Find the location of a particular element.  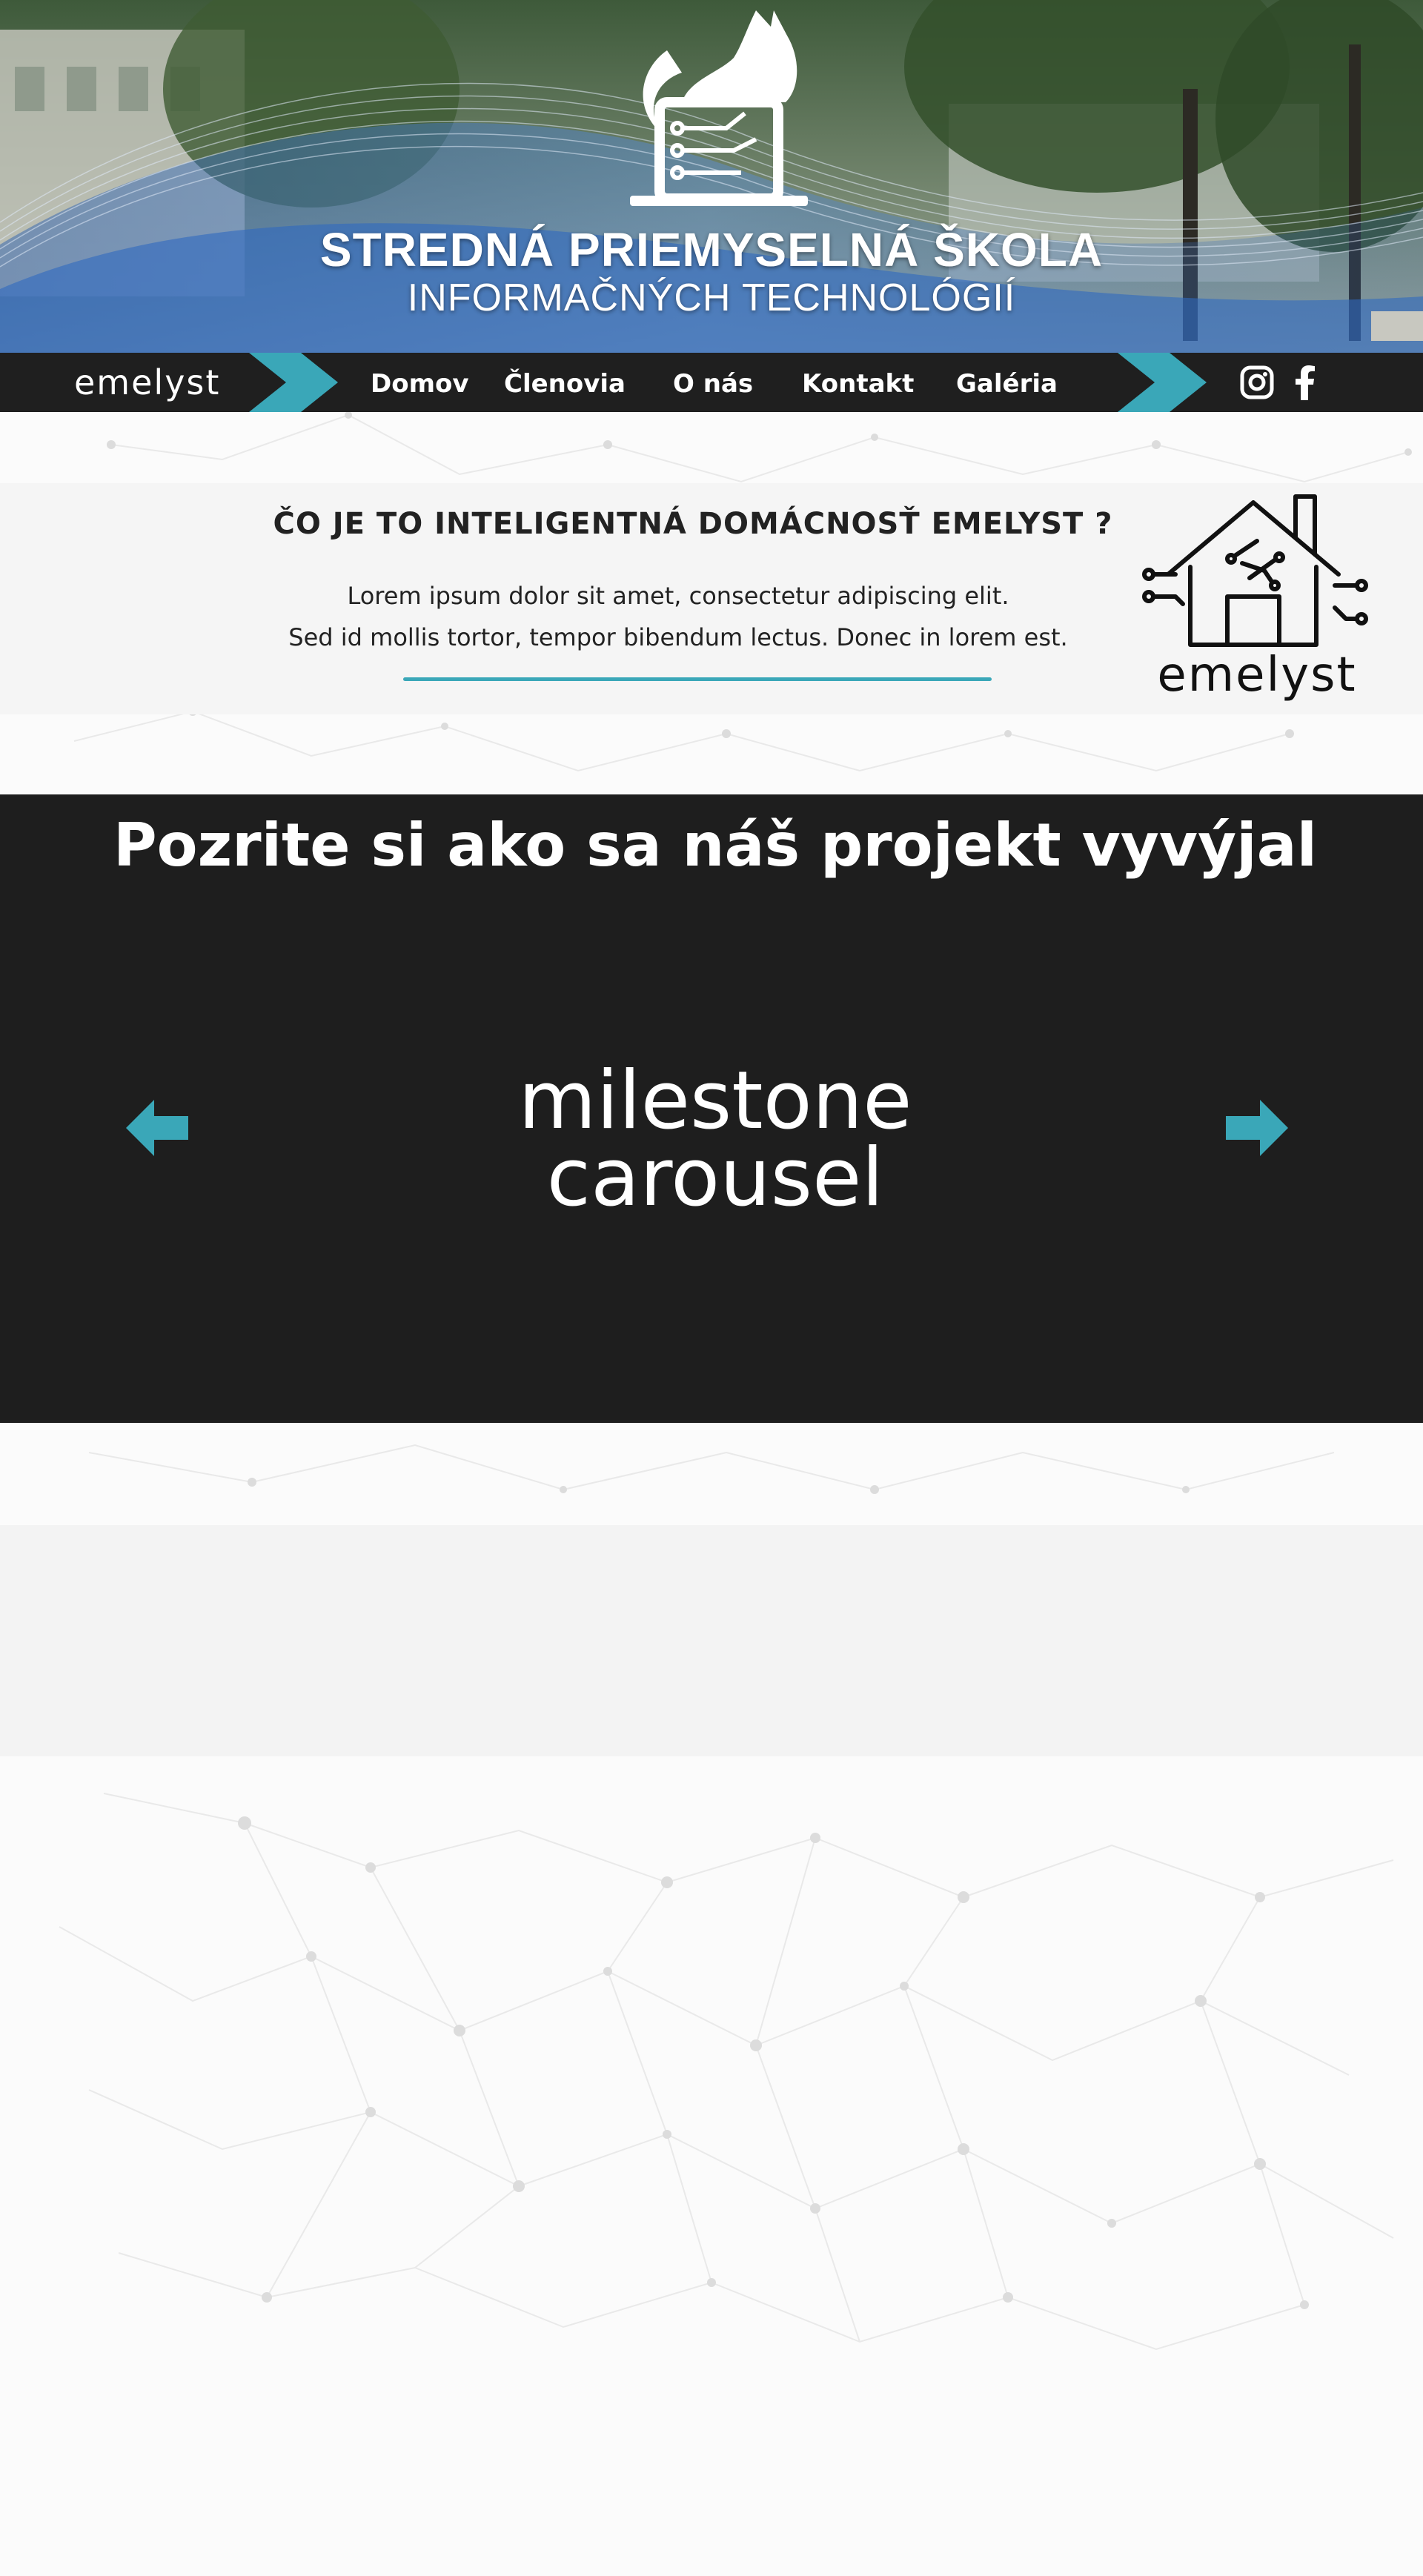

nav-link-galeria: Galéria is located at coordinates (1007, 384).